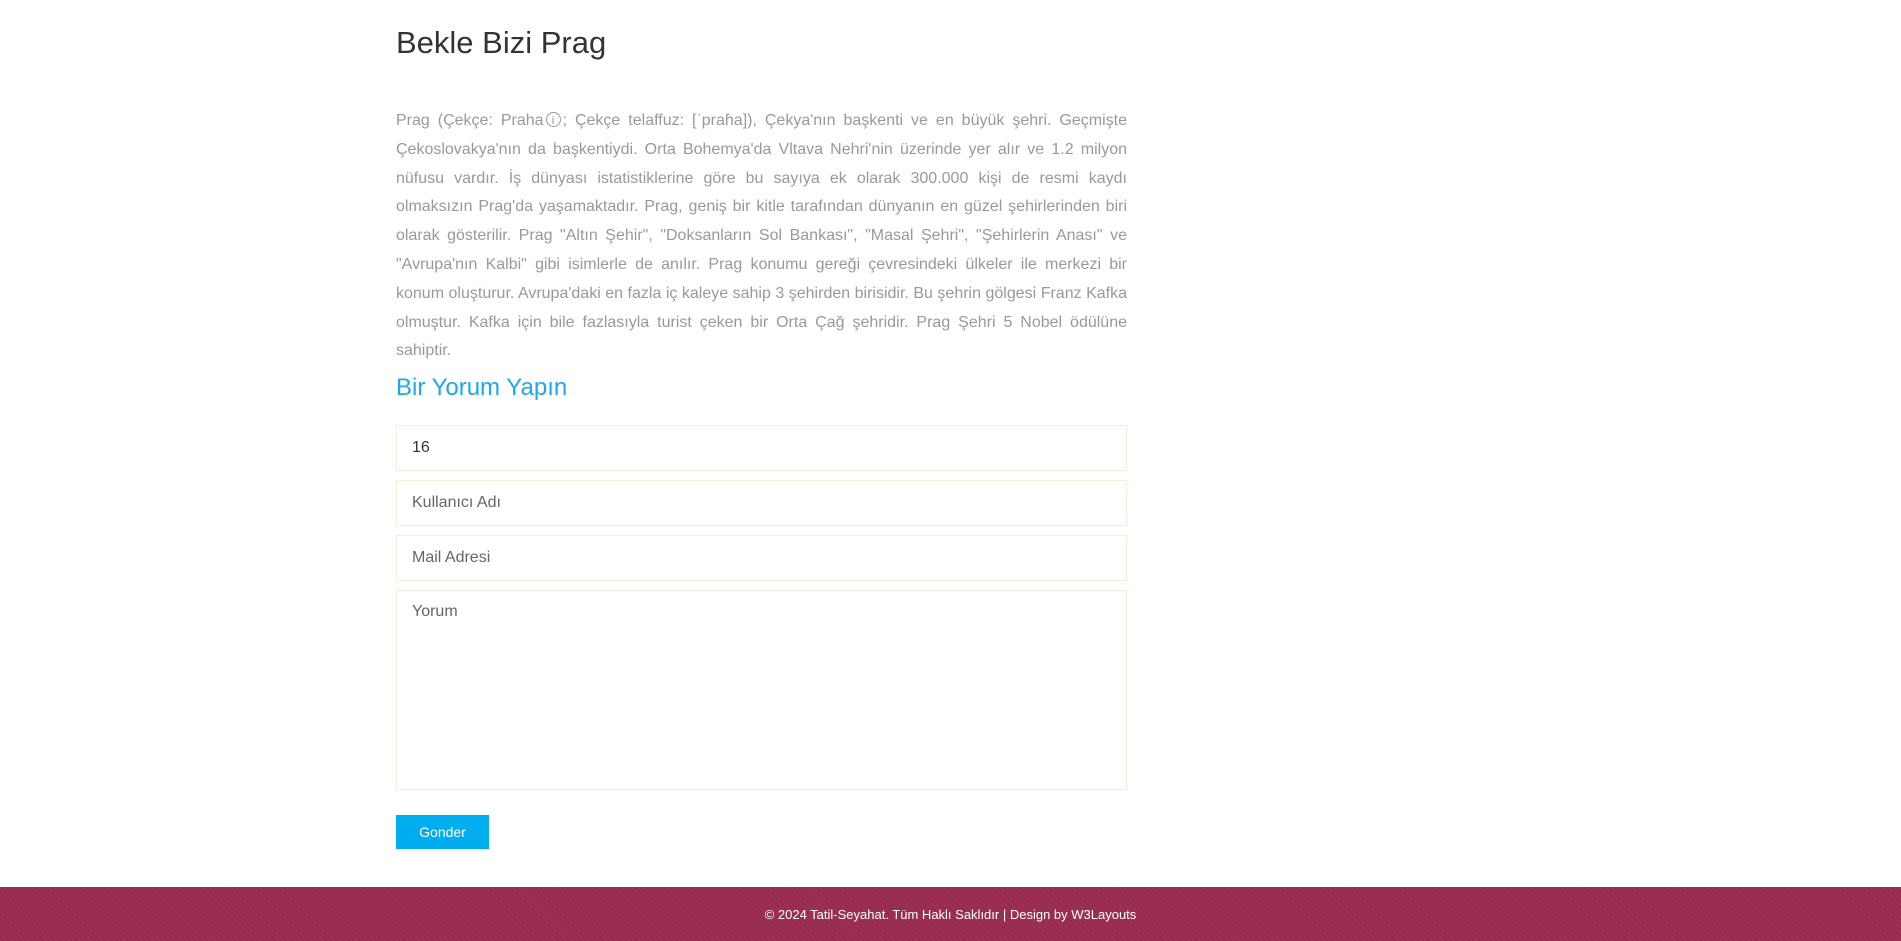  What do you see at coordinates (501, 42) in the screenshot?
I see `page-title: Bekle Bizi Prag` at bounding box center [501, 42].